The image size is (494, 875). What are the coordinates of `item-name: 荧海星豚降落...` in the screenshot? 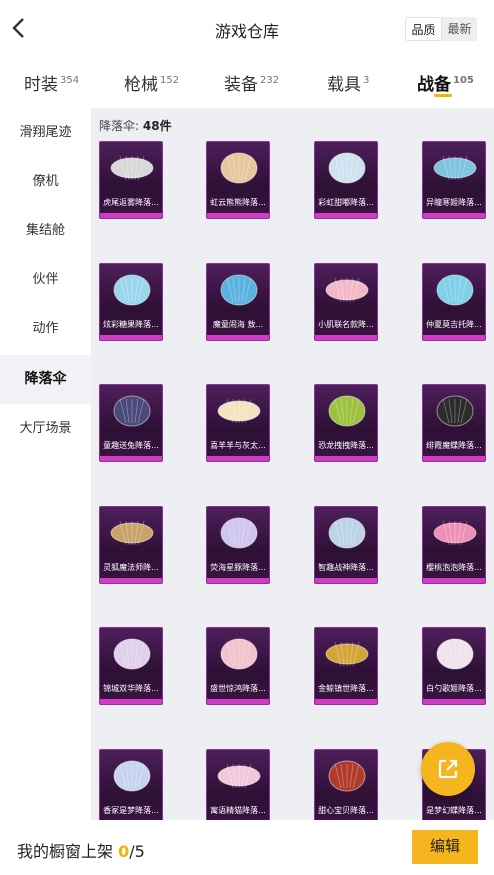 It's located at (238, 567).